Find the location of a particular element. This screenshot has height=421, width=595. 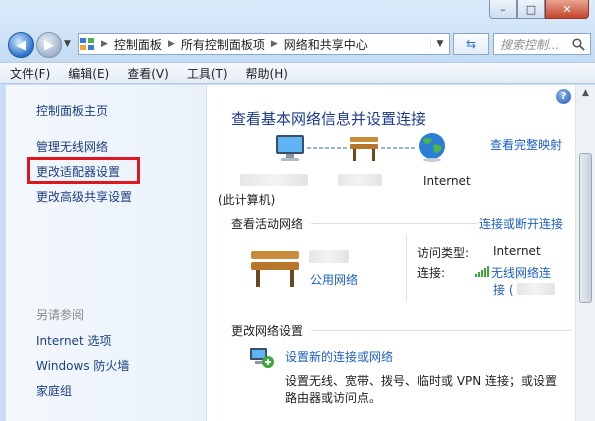

connection-label: 连接: is located at coordinates (431, 273).